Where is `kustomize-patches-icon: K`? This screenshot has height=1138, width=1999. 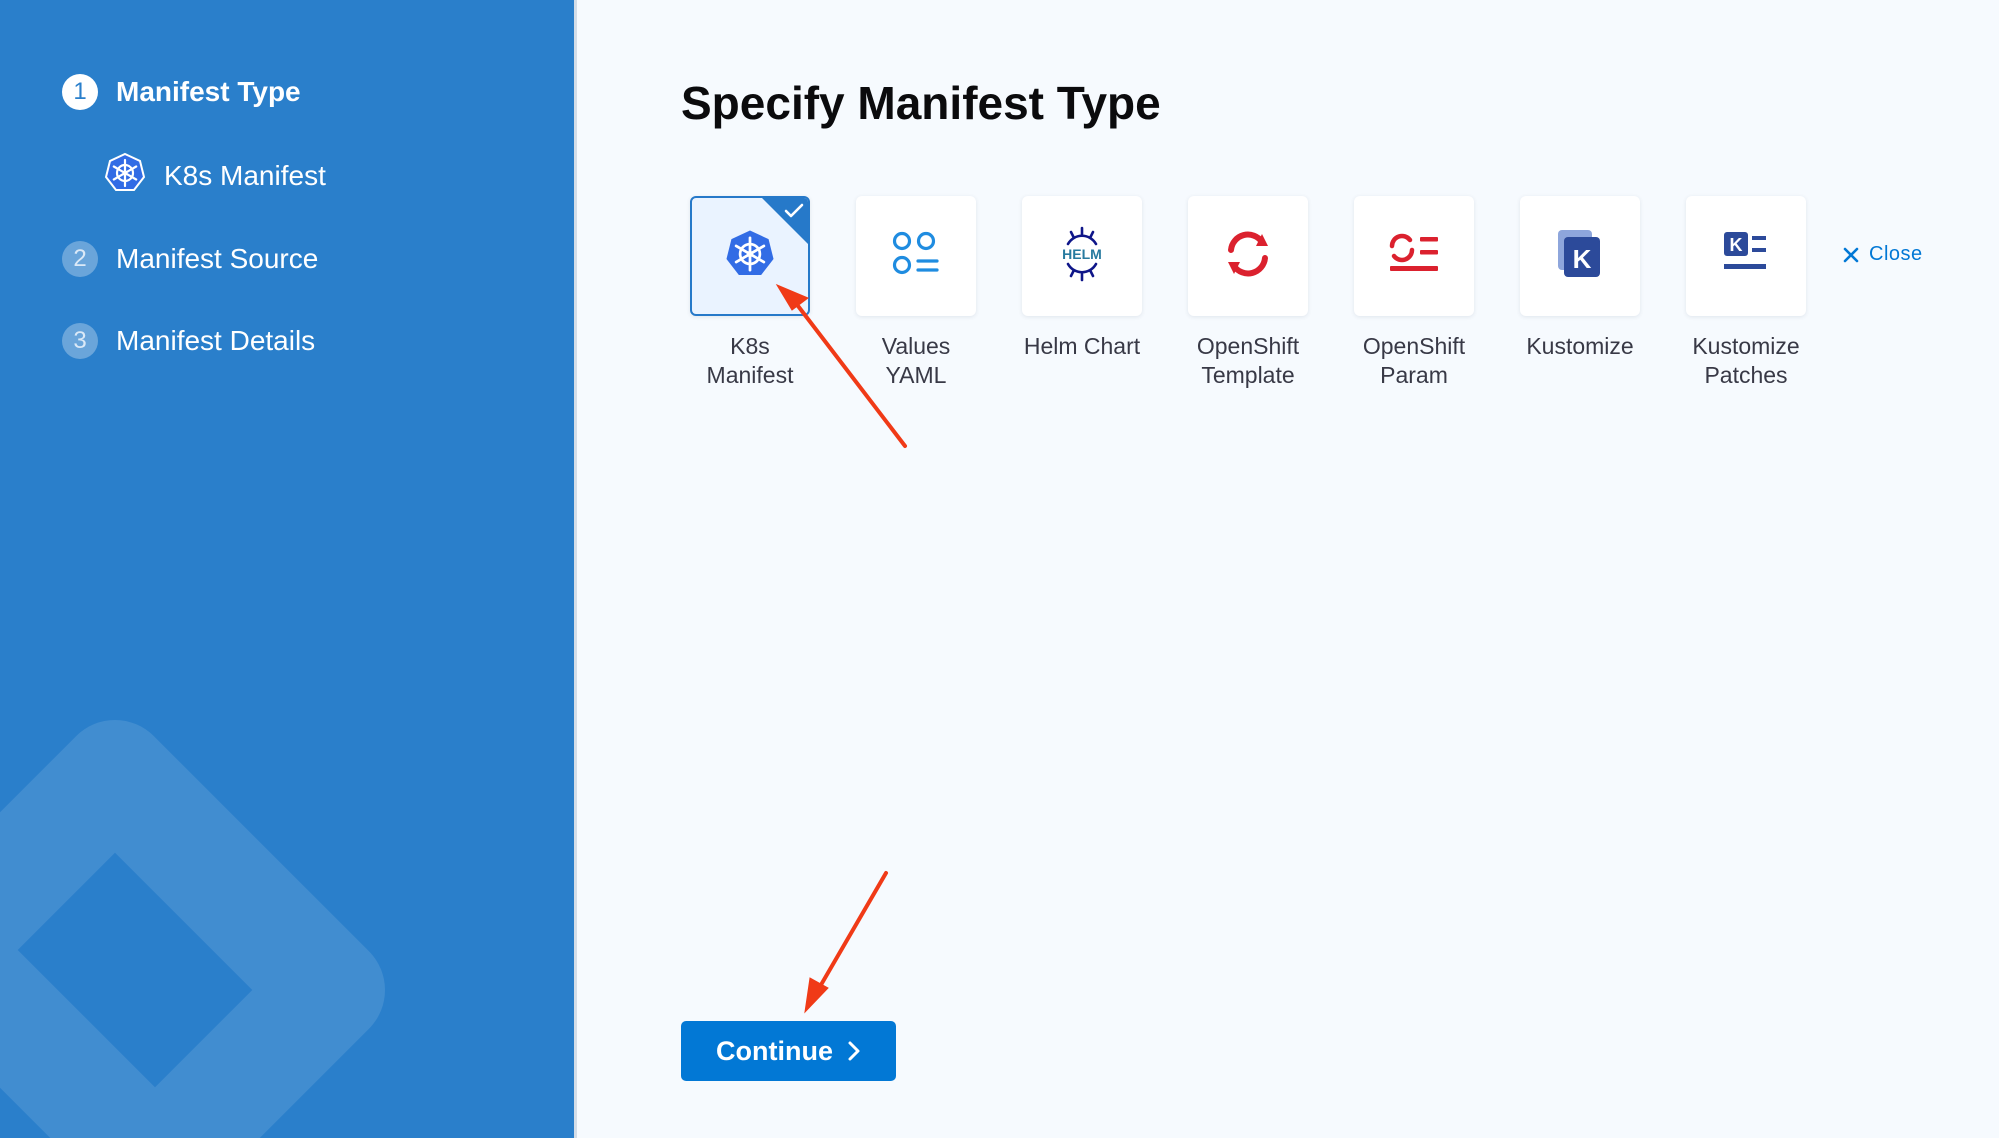 kustomize-patches-icon: K is located at coordinates (1746, 256).